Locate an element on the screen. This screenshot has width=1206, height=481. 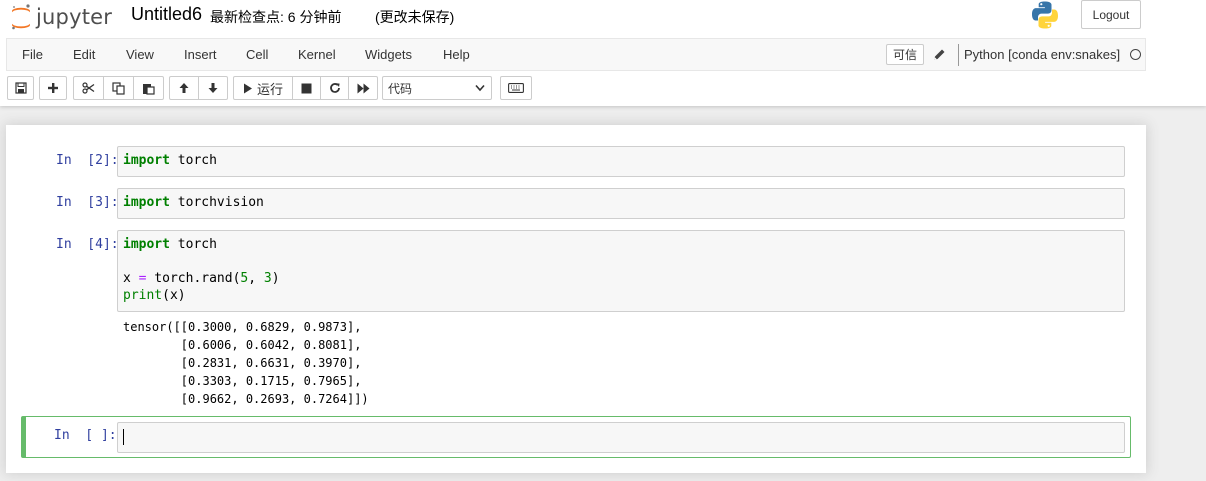
jupyter-logo-text: jupyter is located at coordinates (74, 17).